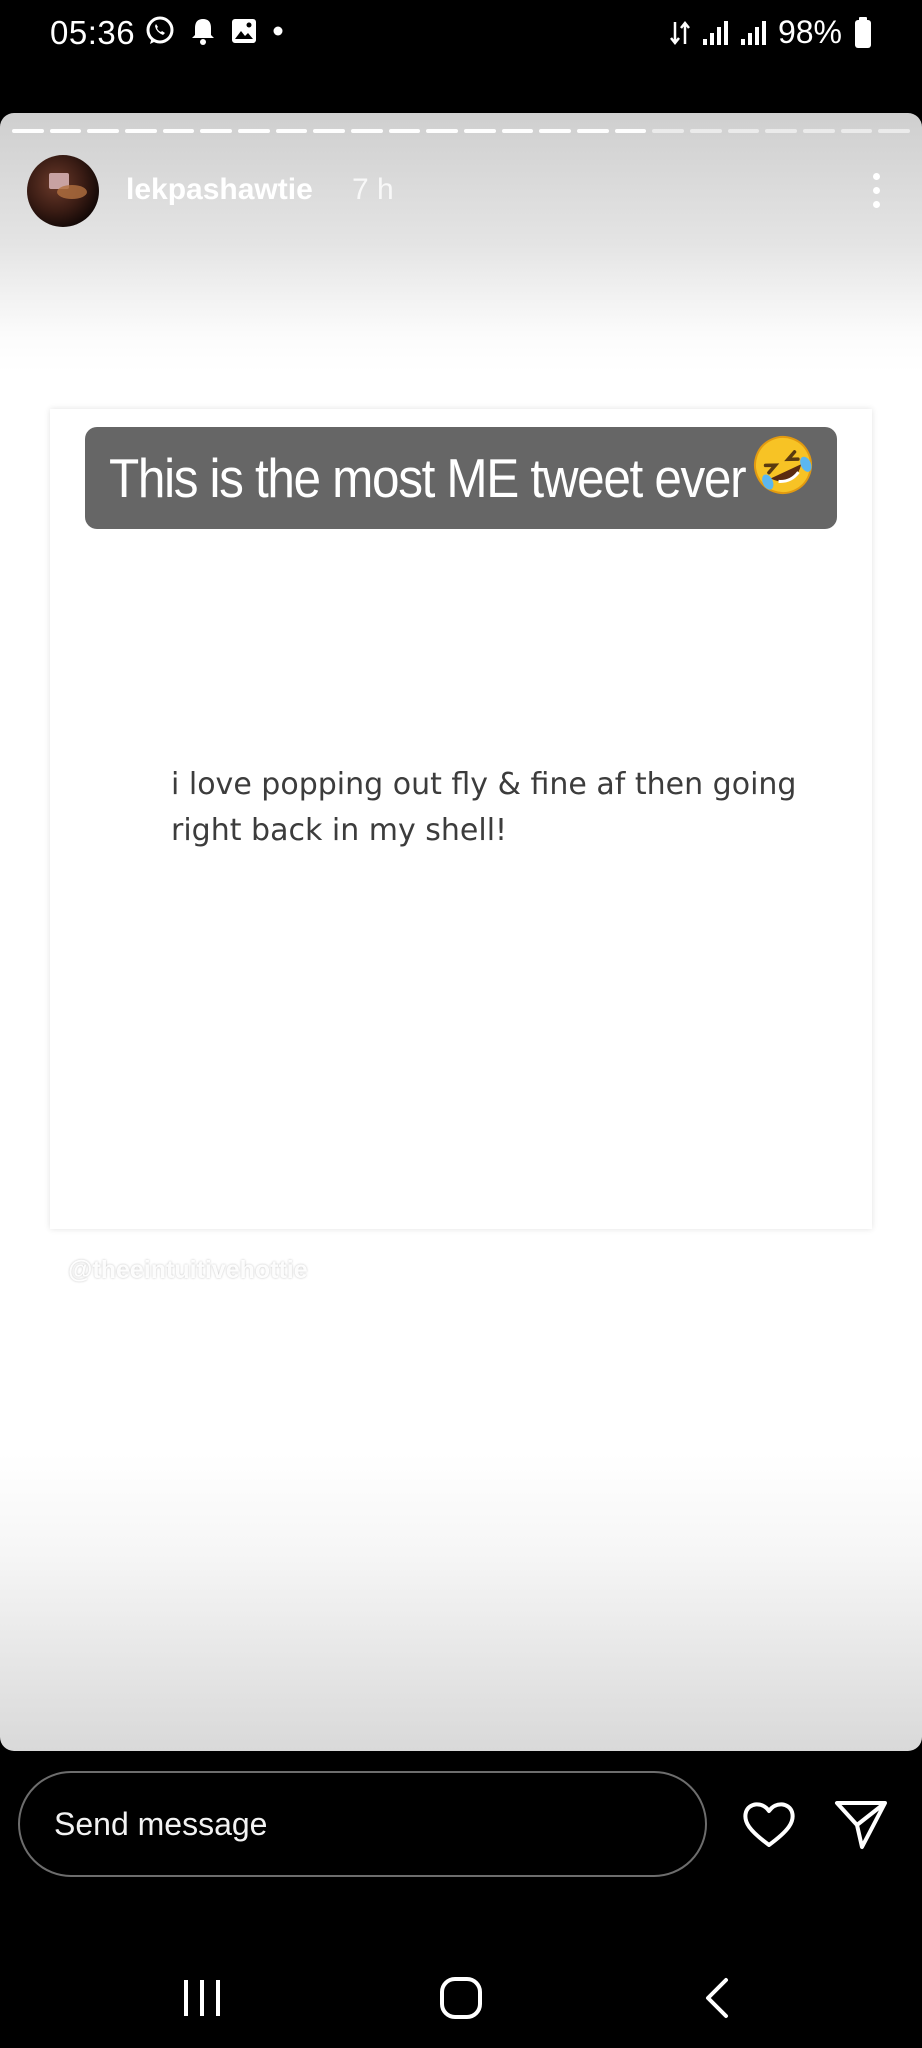 The width and height of the screenshot is (922, 2048). Describe the element at coordinates (203, 31) in the screenshot. I see `bell-icon` at that location.